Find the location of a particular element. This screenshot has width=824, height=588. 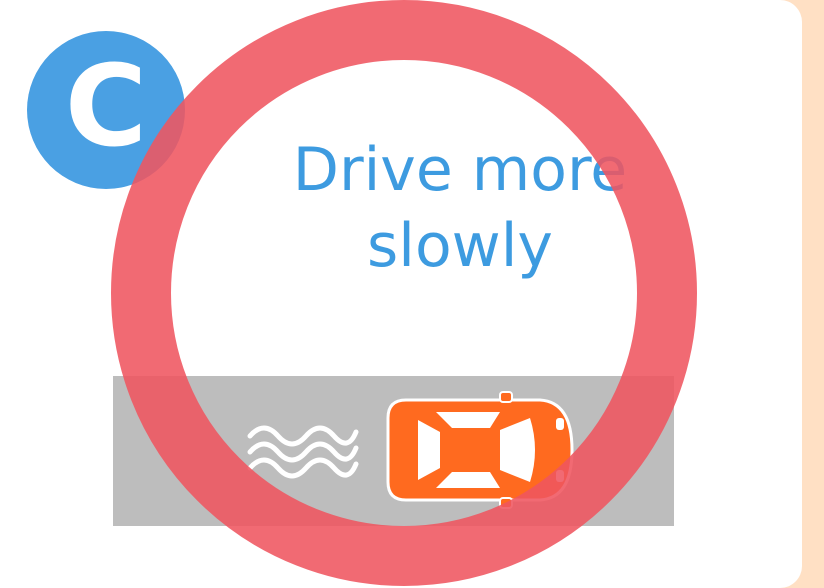

option-letter: C is located at coordinates (106, 107).